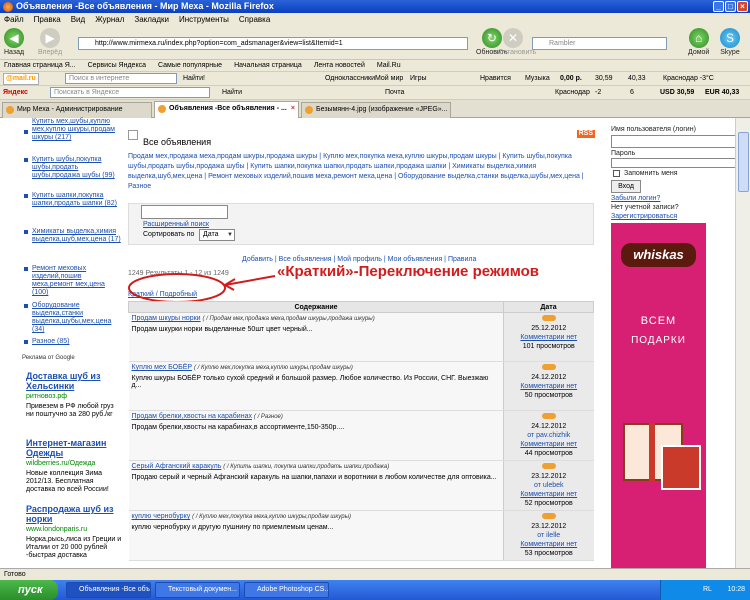 This screenshot has width=750, height=600. Describe the element at coordinates (268, 65) in the screenshot. I see `bookmark-item: Начальная страница` at that location.